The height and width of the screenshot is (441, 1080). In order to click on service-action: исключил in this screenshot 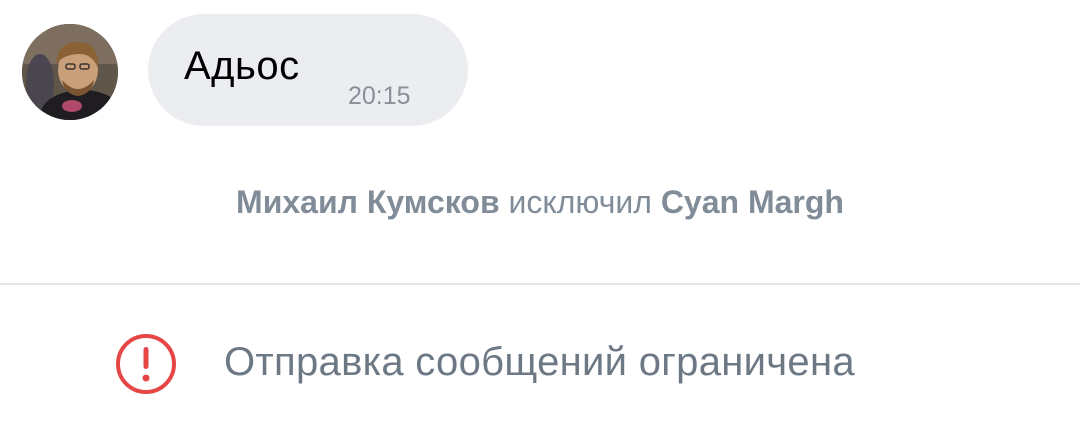, I will do `click(580, 202)`.